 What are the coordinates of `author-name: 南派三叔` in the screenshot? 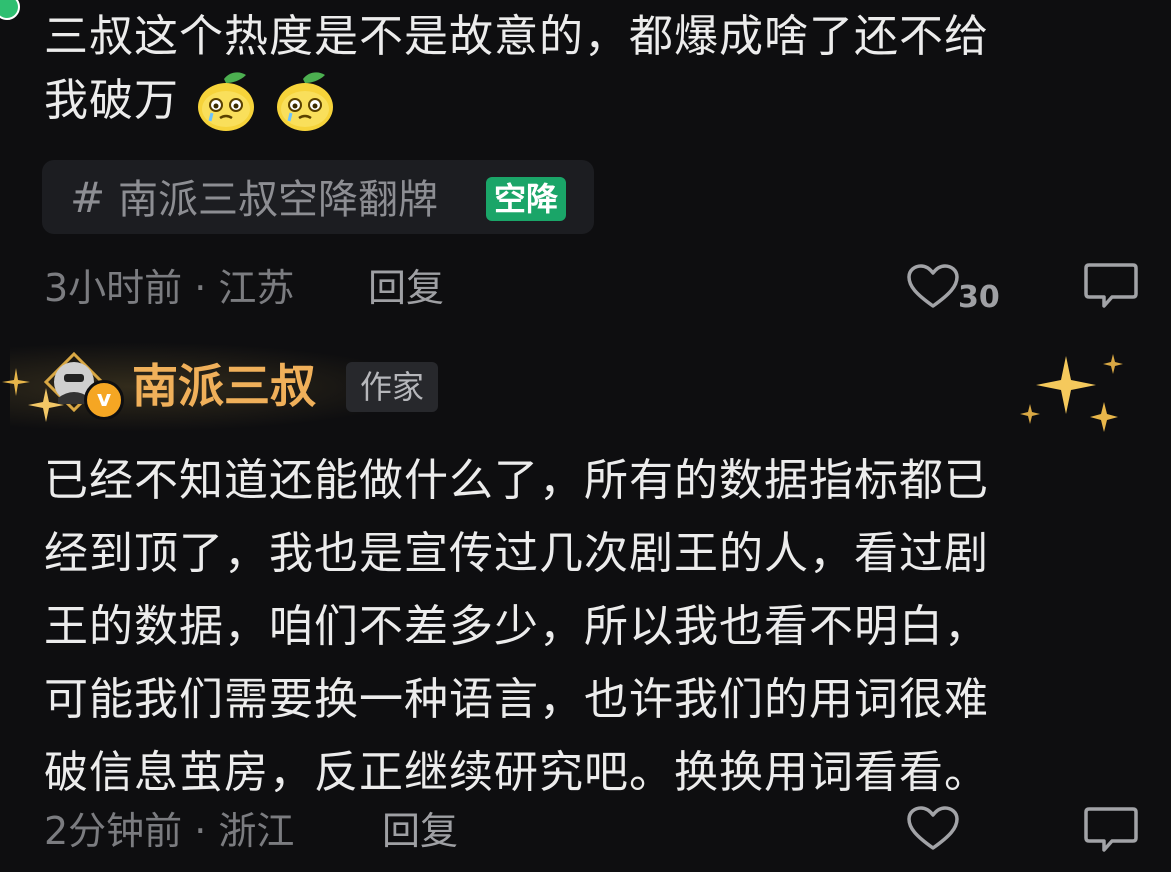 It's located at (224, 386).